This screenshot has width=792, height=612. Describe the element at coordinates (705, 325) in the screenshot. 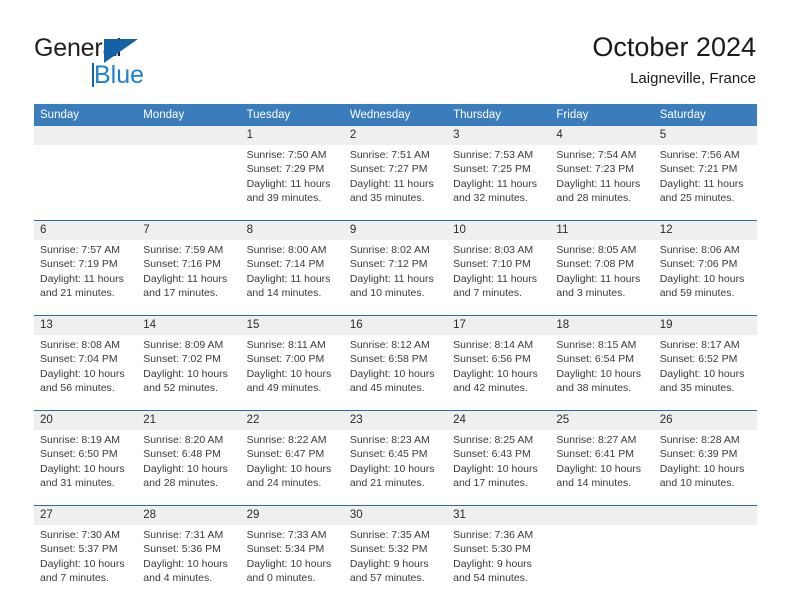

I see `day-number: 19` at that location.